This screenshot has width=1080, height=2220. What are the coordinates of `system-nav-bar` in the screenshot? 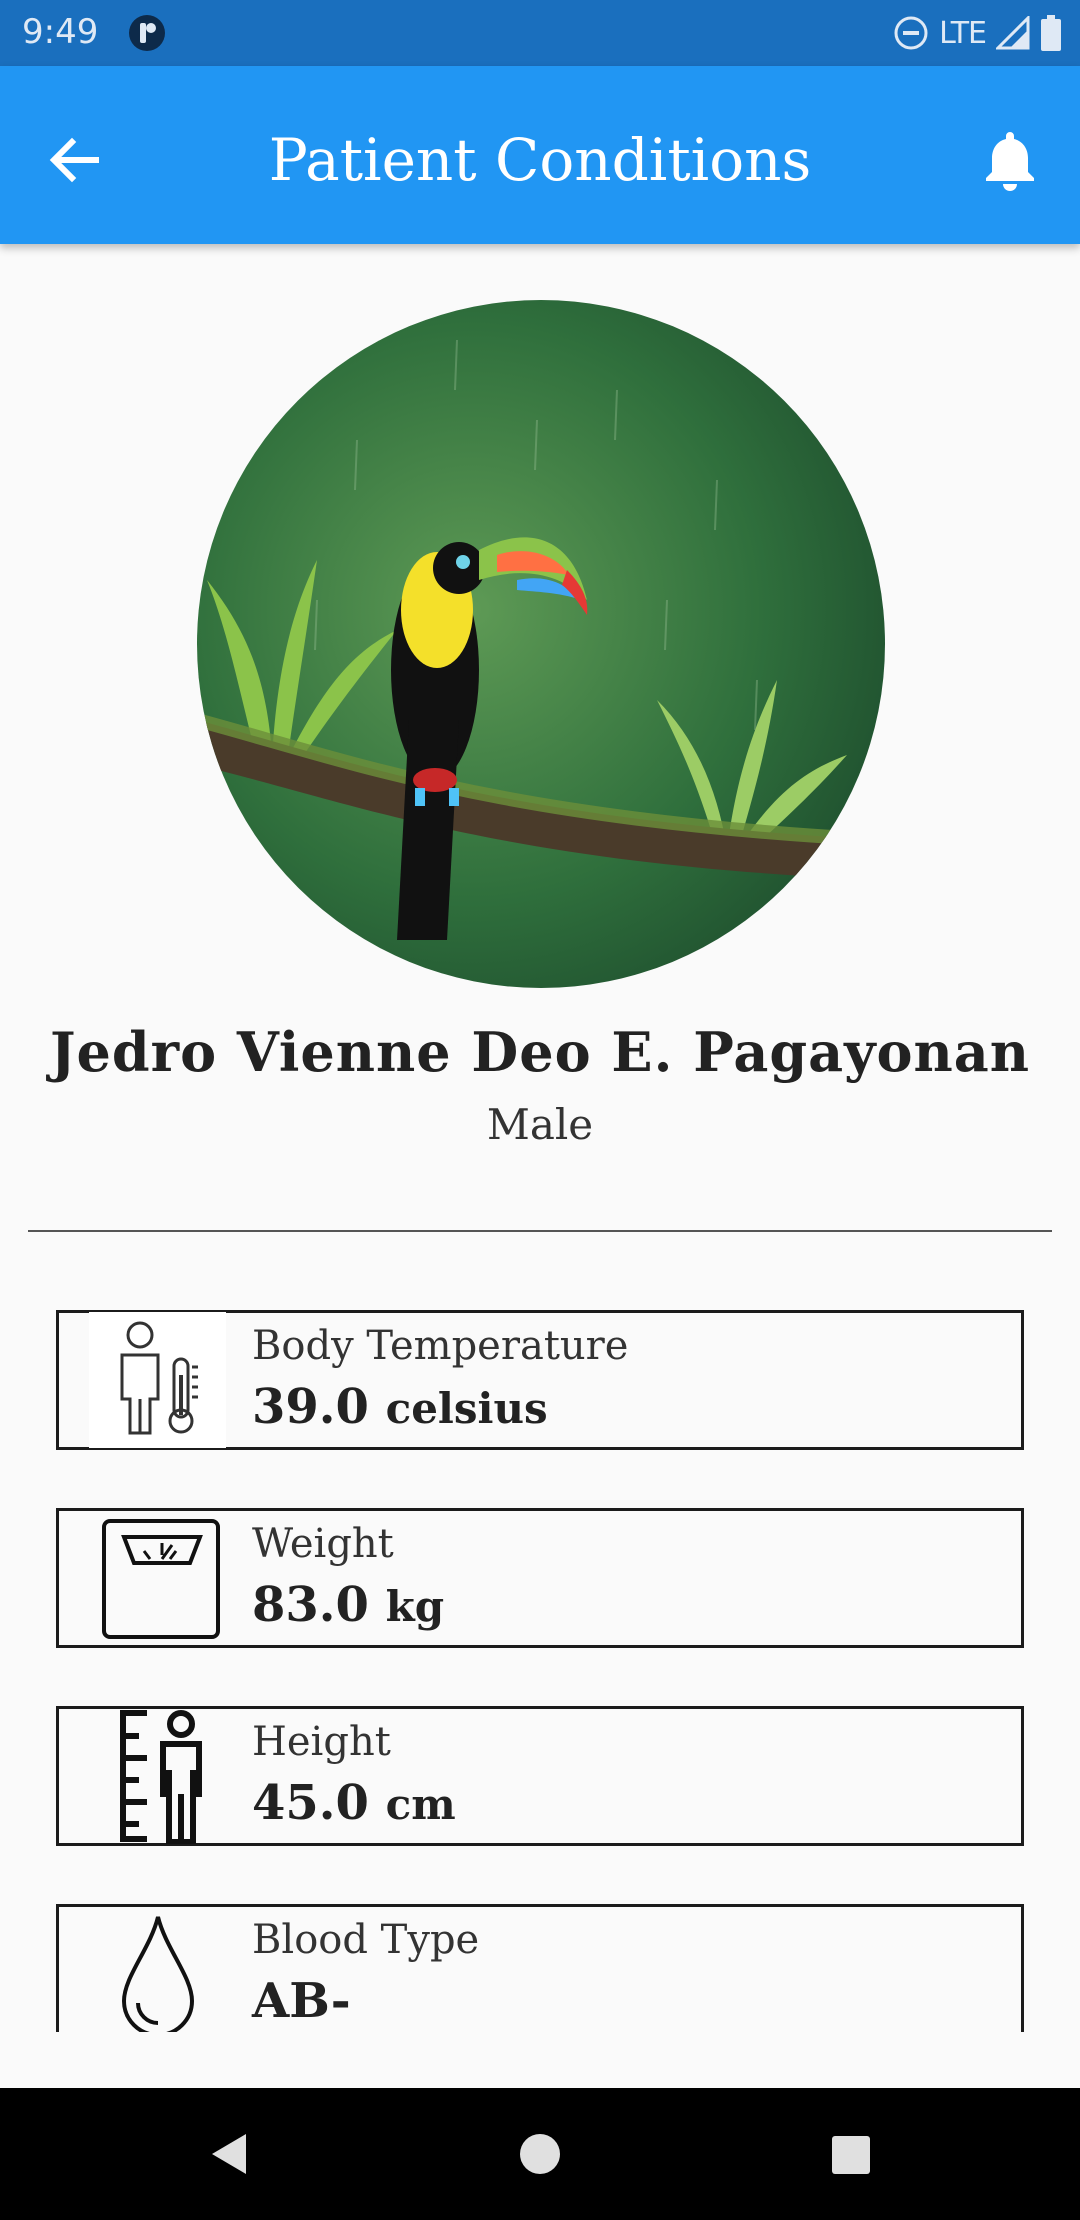 It's located at (540, 2154).